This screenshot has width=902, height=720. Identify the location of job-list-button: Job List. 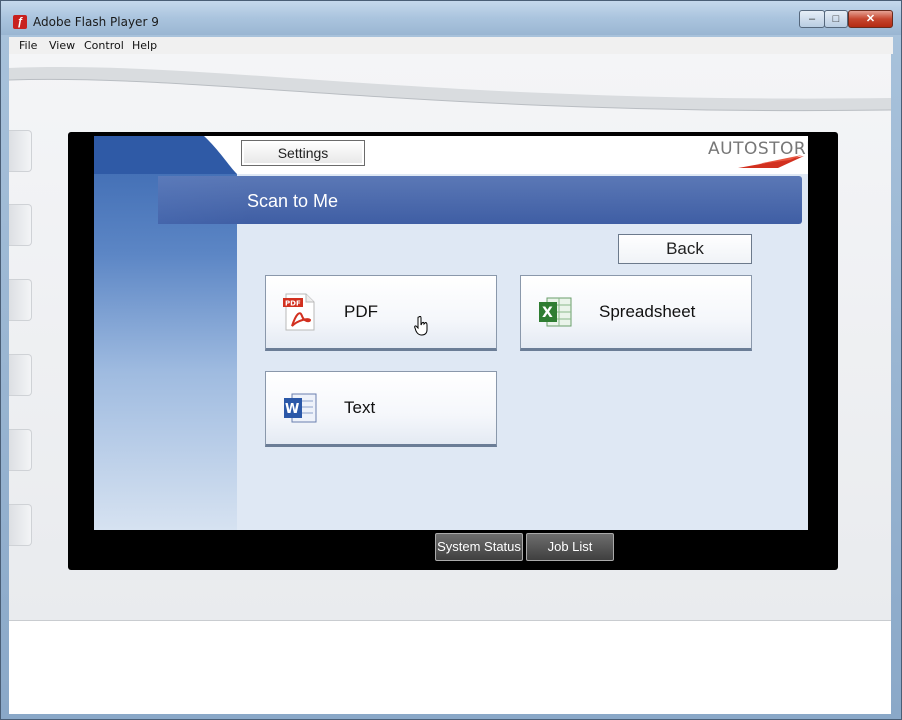
(570, 547).